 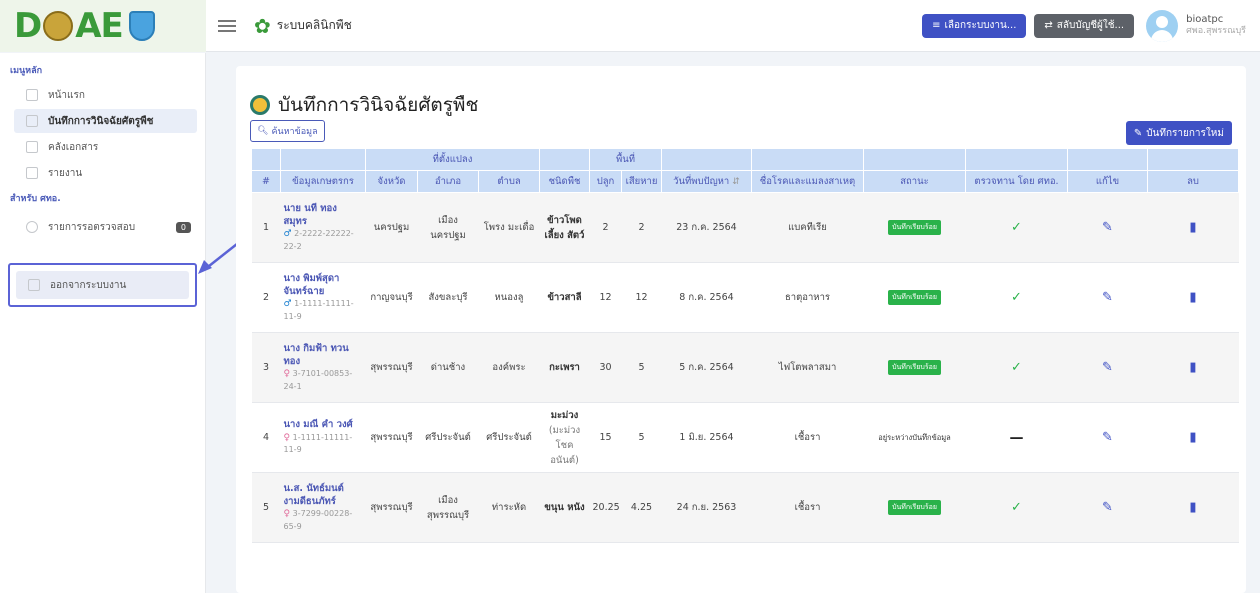 I want to click on farmer-name: นาง พิมพ์สุดา จันทร์ฉาย, so click(x=323, y=285).